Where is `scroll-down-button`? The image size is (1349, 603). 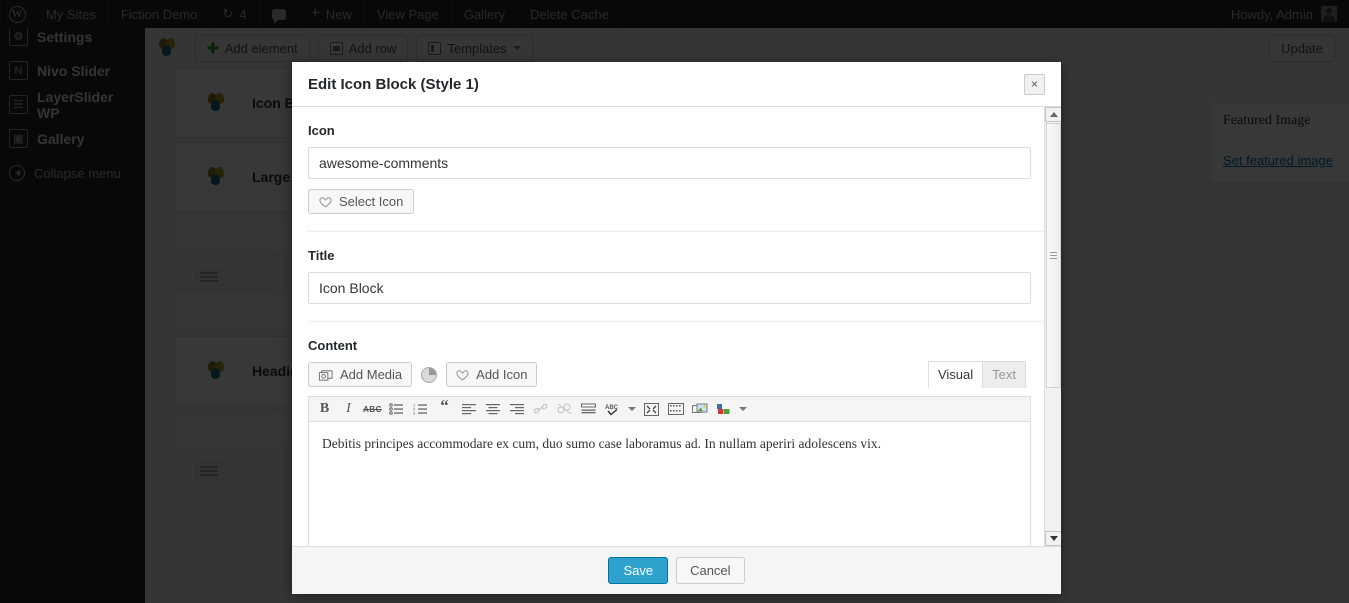
scroll-down-button is located at coordinates (1053, 538).